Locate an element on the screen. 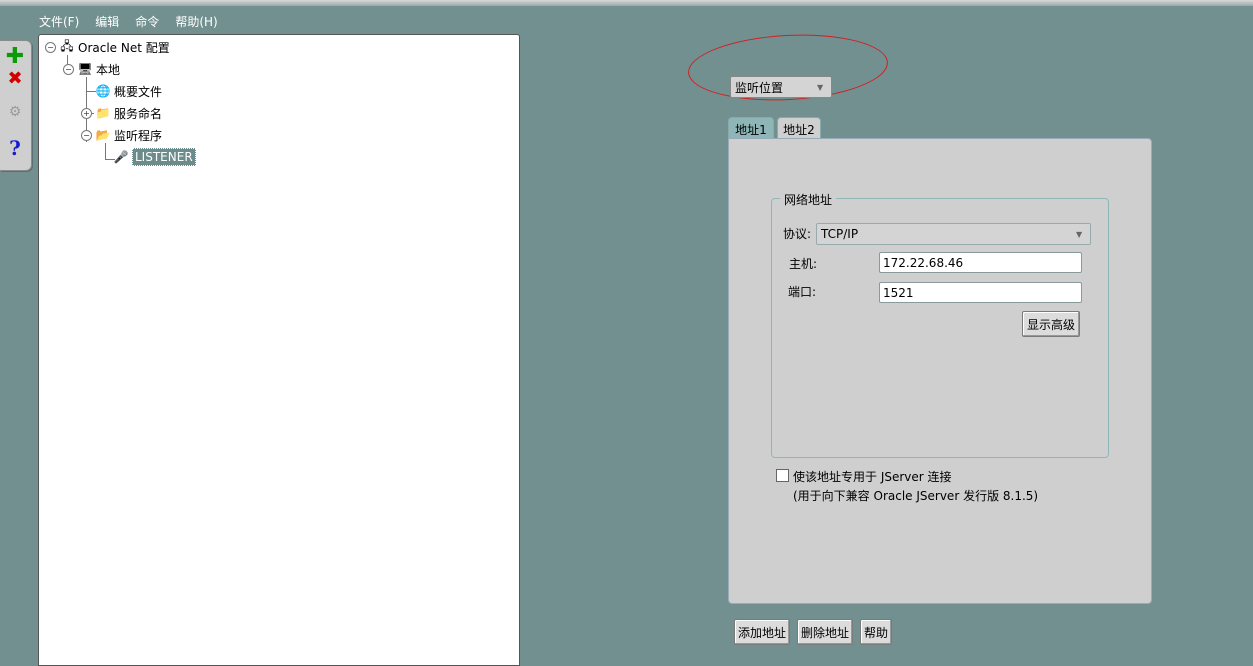  network-icon: 🖧 is located at coordinates (67, 45).